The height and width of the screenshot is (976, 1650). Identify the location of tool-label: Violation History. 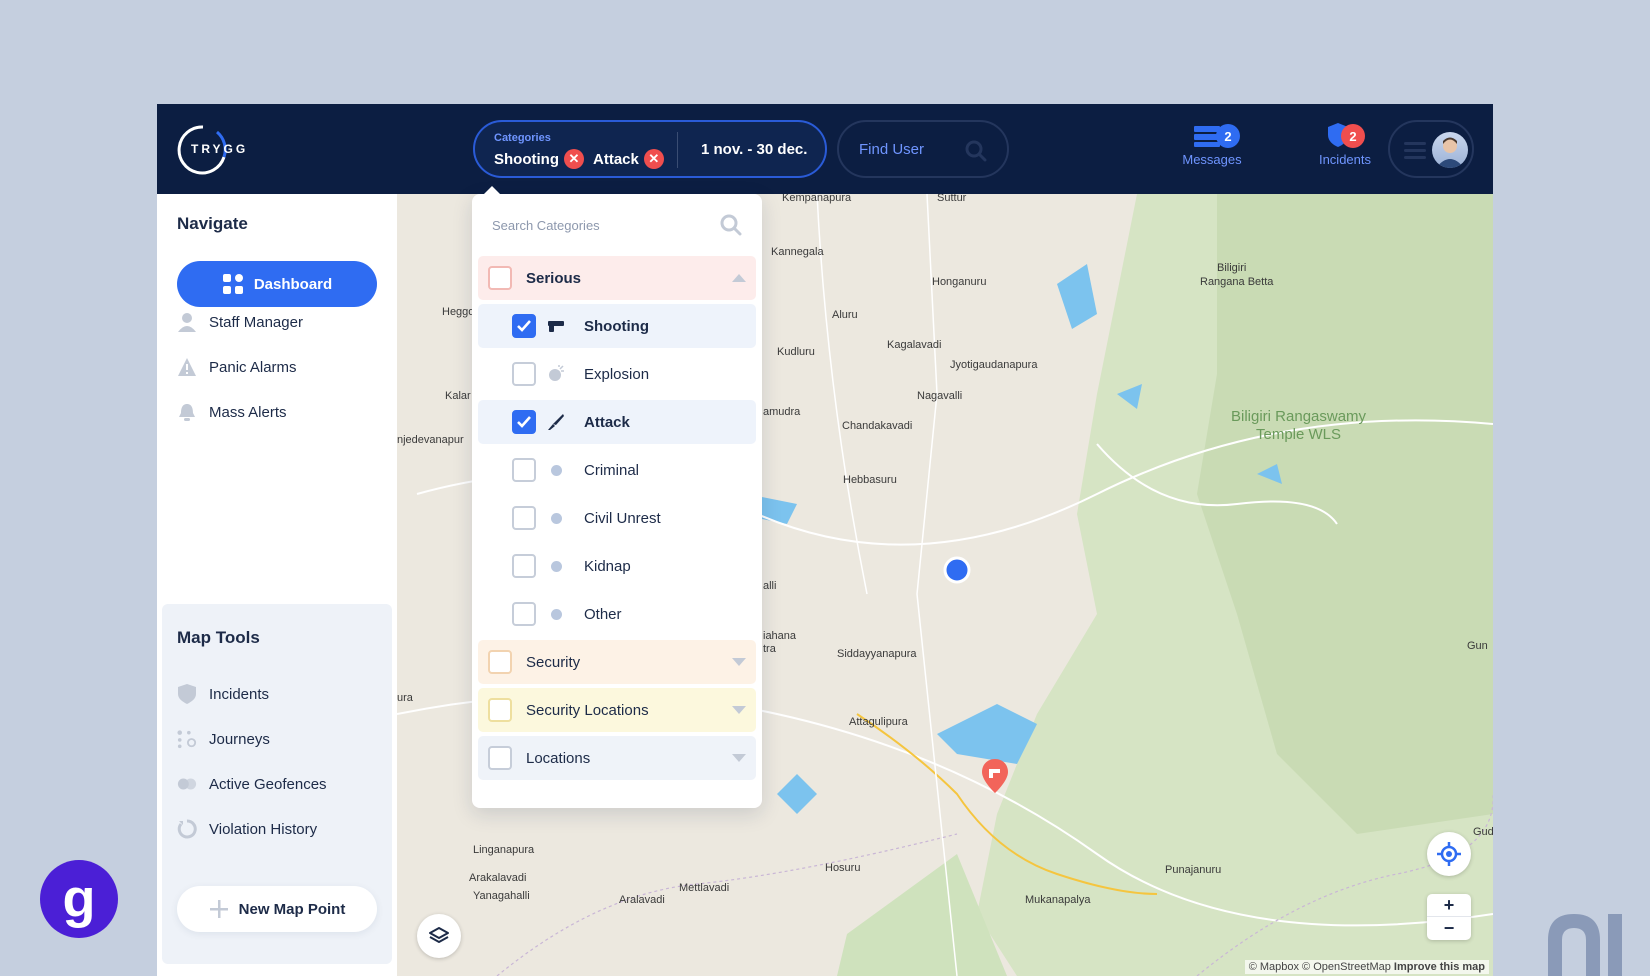
(263, 829).